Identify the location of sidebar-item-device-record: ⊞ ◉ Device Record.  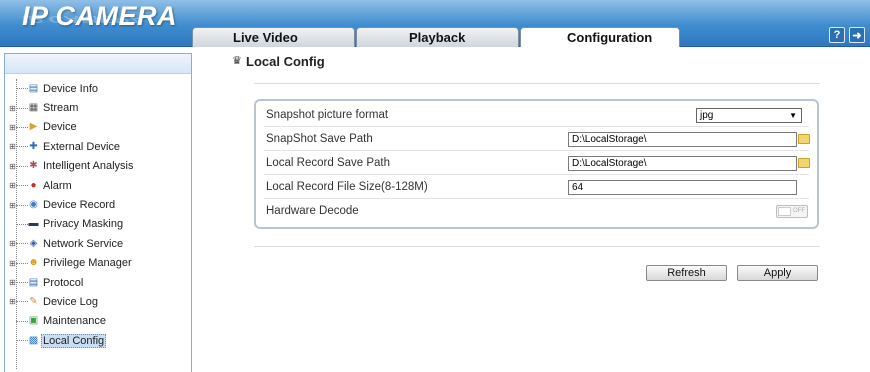
(98, 204).